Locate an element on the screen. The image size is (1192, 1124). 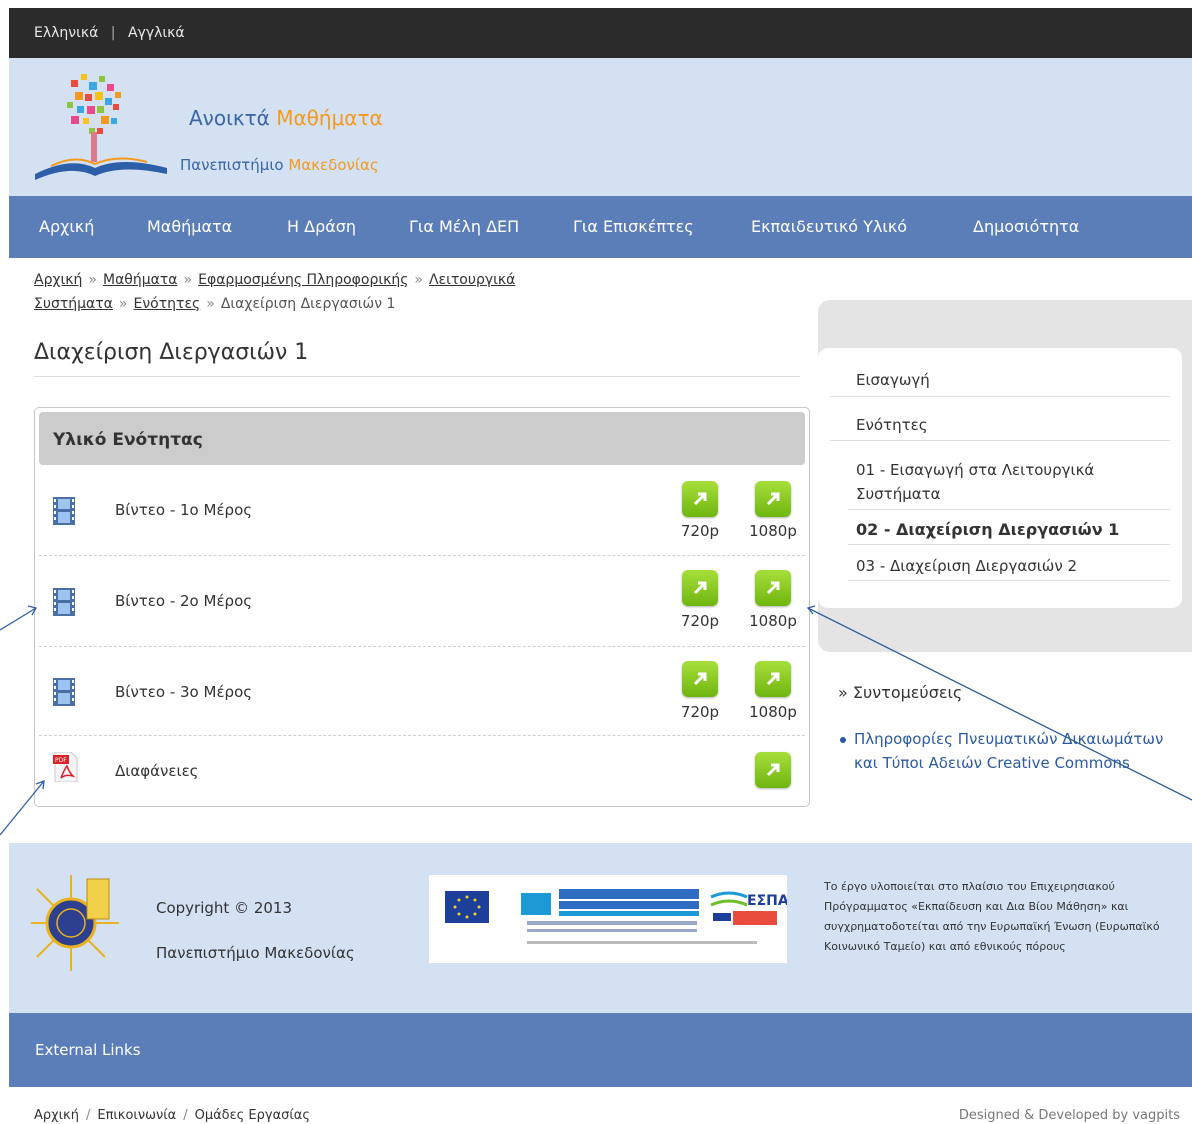
page-title: Διαχείριση Διεργασιών 1 is located at coordinates (171, 352).